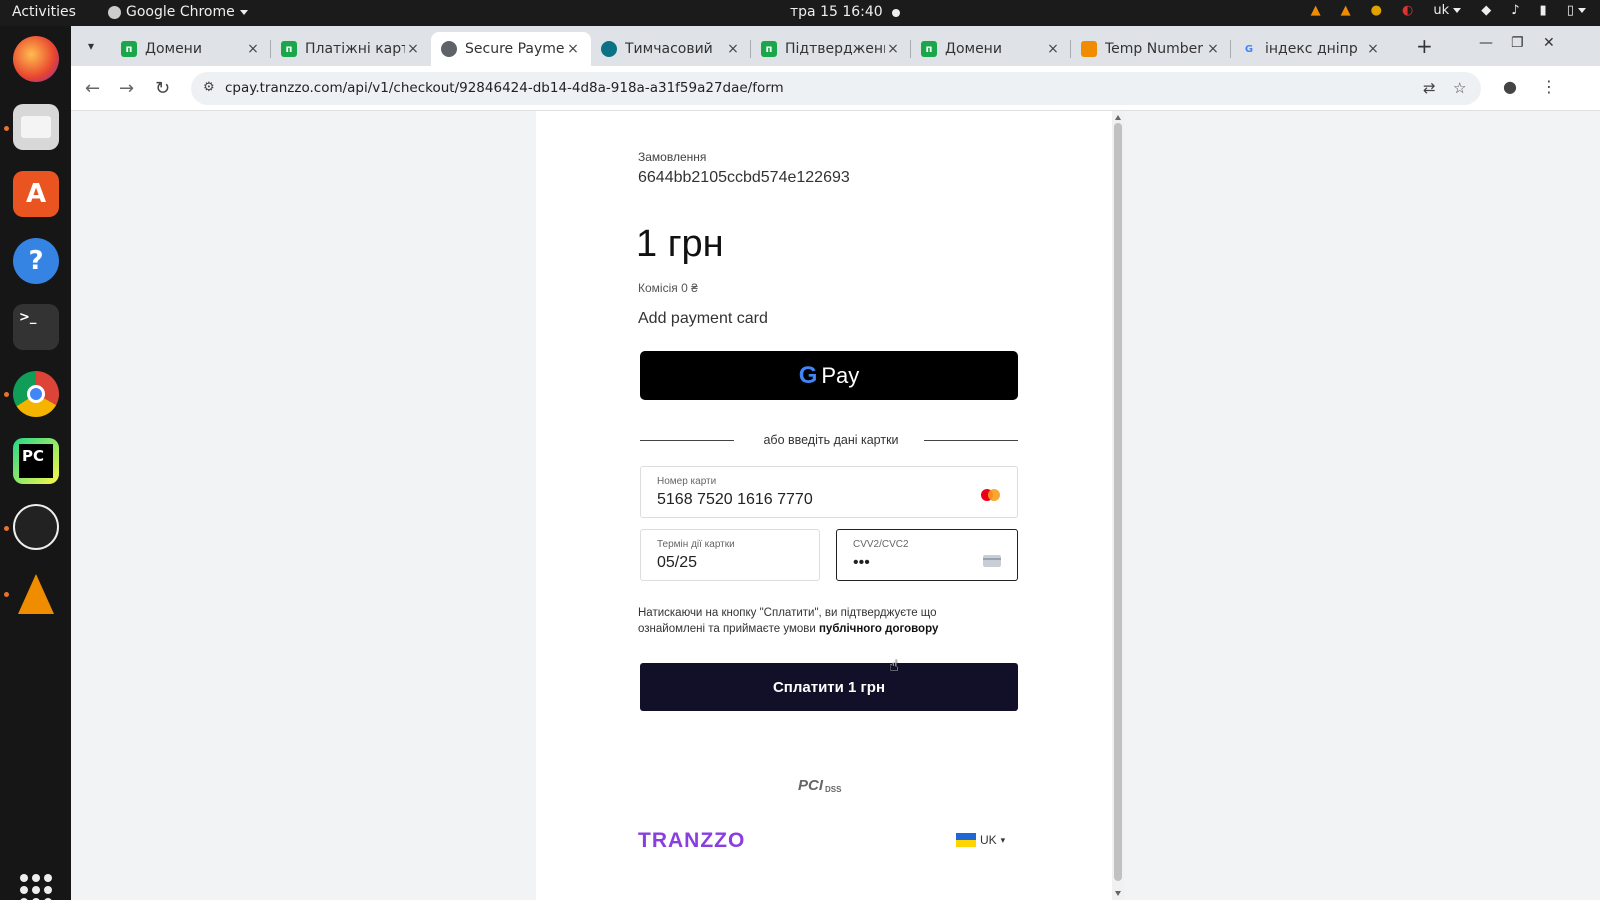 The height and width of the screenshot is (900, 1600). What do you see at coordinates (1486, 10) in the screenshot?
I see `wifi-icon: ◆` at bounding box center [1486, 10].